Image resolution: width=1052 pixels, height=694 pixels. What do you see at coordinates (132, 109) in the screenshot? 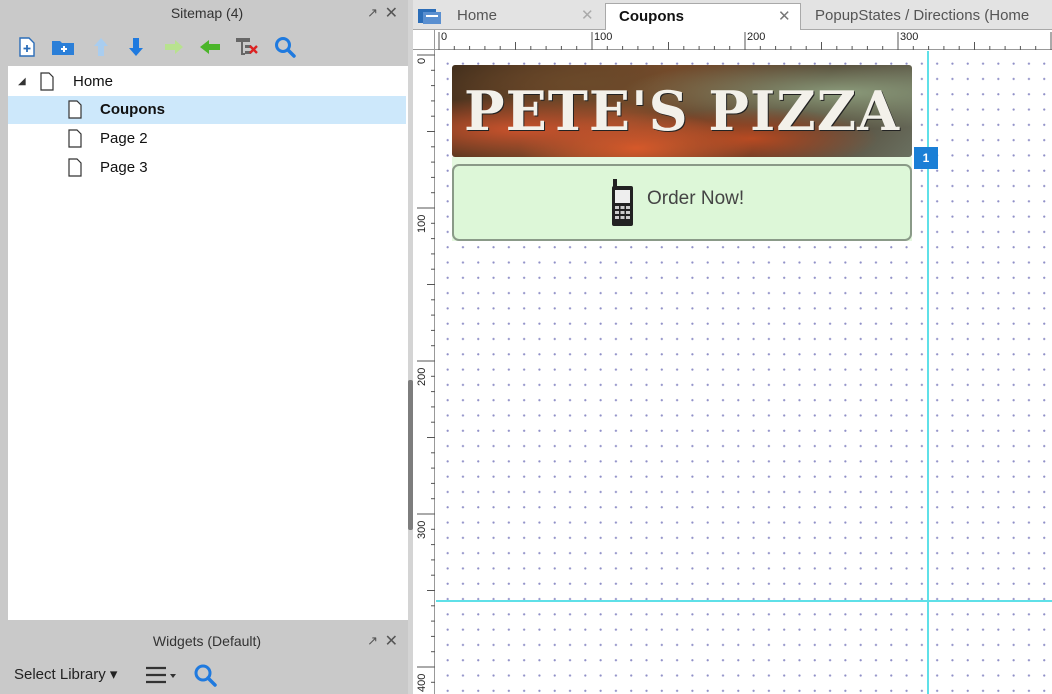
I see `tree-item-label: Coupons` at bounding box center [132, 109].